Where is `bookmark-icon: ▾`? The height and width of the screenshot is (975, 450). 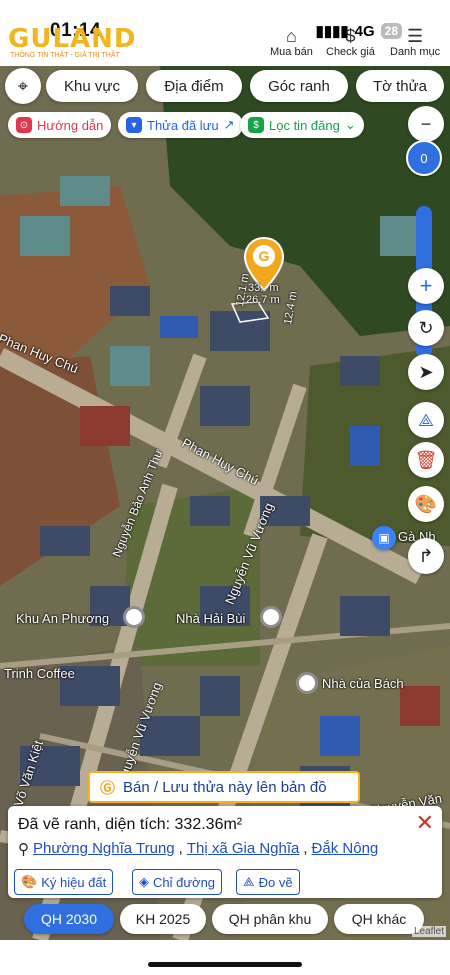
bookmark-icon: ▾ is located at coordinates (134, 125).